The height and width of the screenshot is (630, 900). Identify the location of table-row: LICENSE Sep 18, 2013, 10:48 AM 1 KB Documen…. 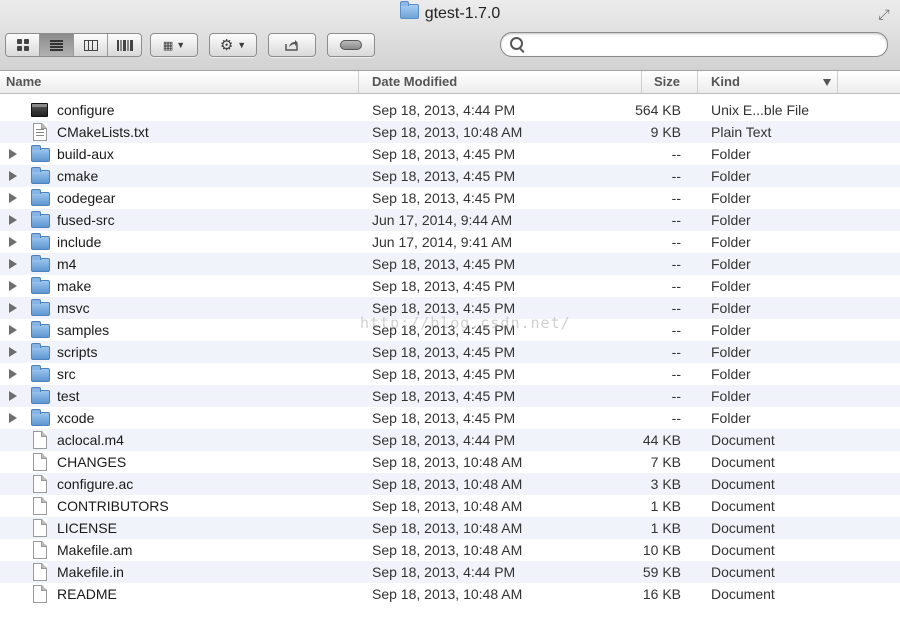
(450, 528).